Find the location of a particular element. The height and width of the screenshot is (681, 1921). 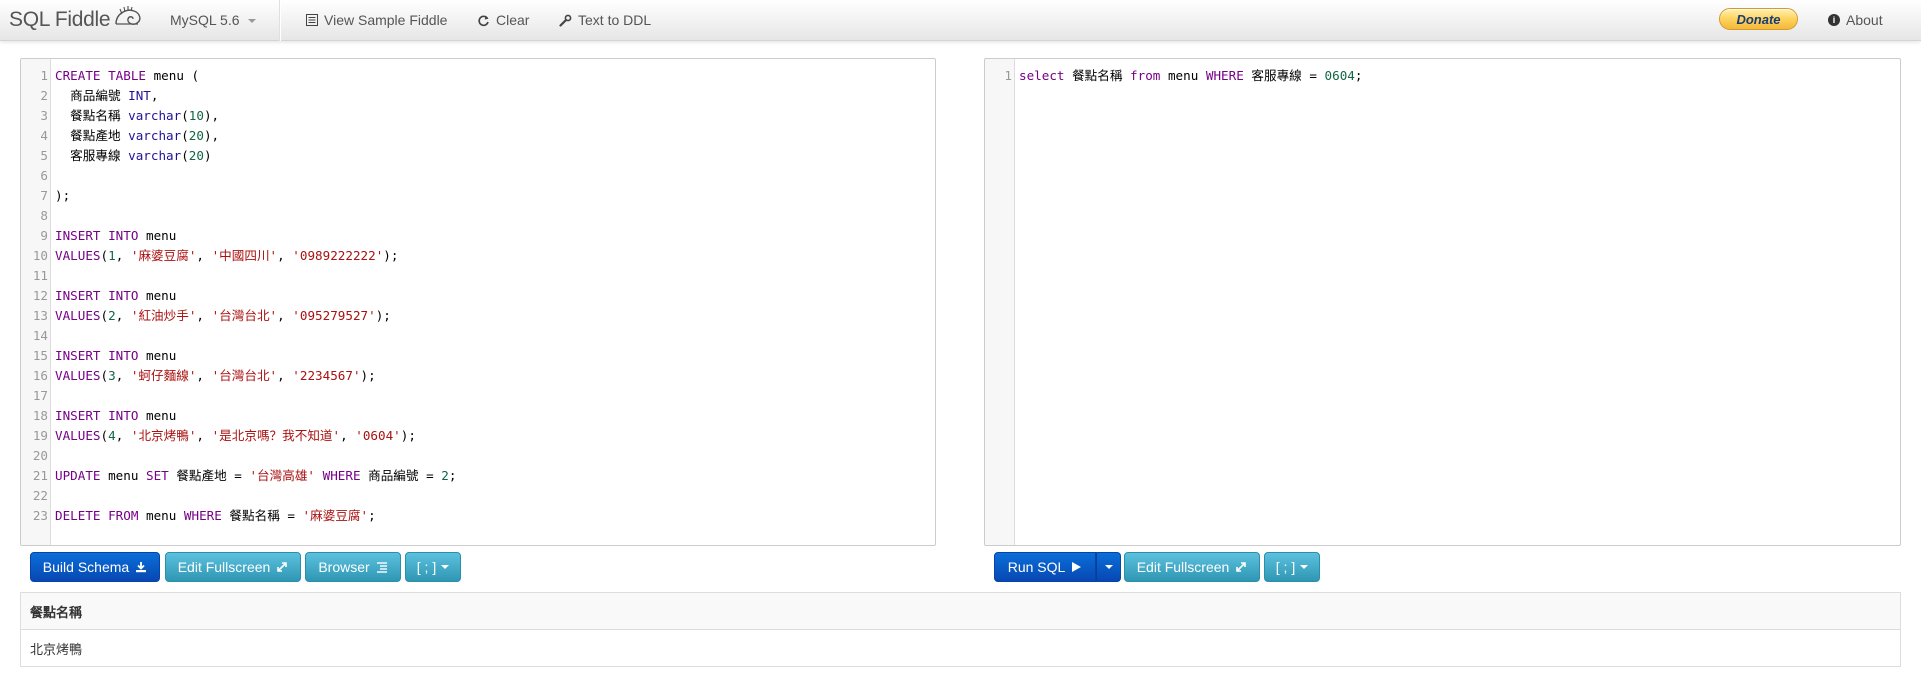

about-link: i About is located at coordinates (1855, 20).